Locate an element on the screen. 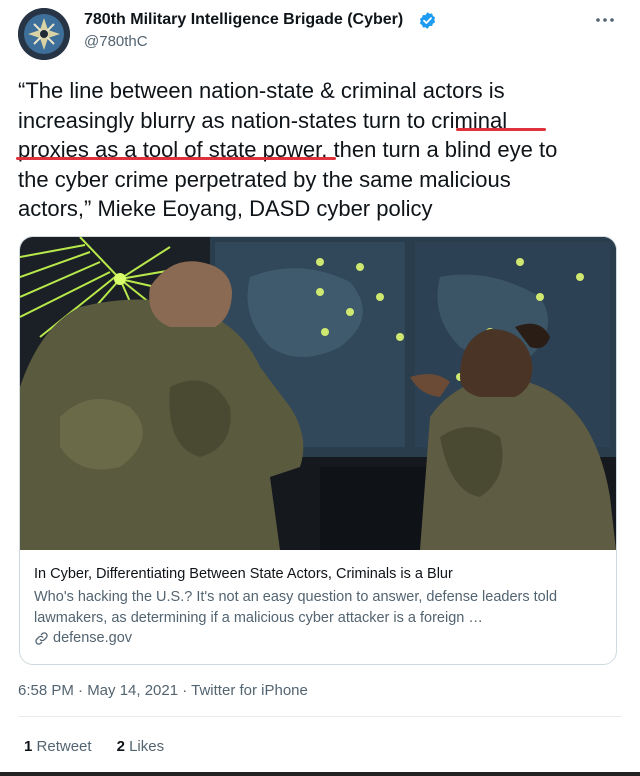 This screenshot has height=776, width=640. retweet-label: Retweet is located at coordinates (64, 746).